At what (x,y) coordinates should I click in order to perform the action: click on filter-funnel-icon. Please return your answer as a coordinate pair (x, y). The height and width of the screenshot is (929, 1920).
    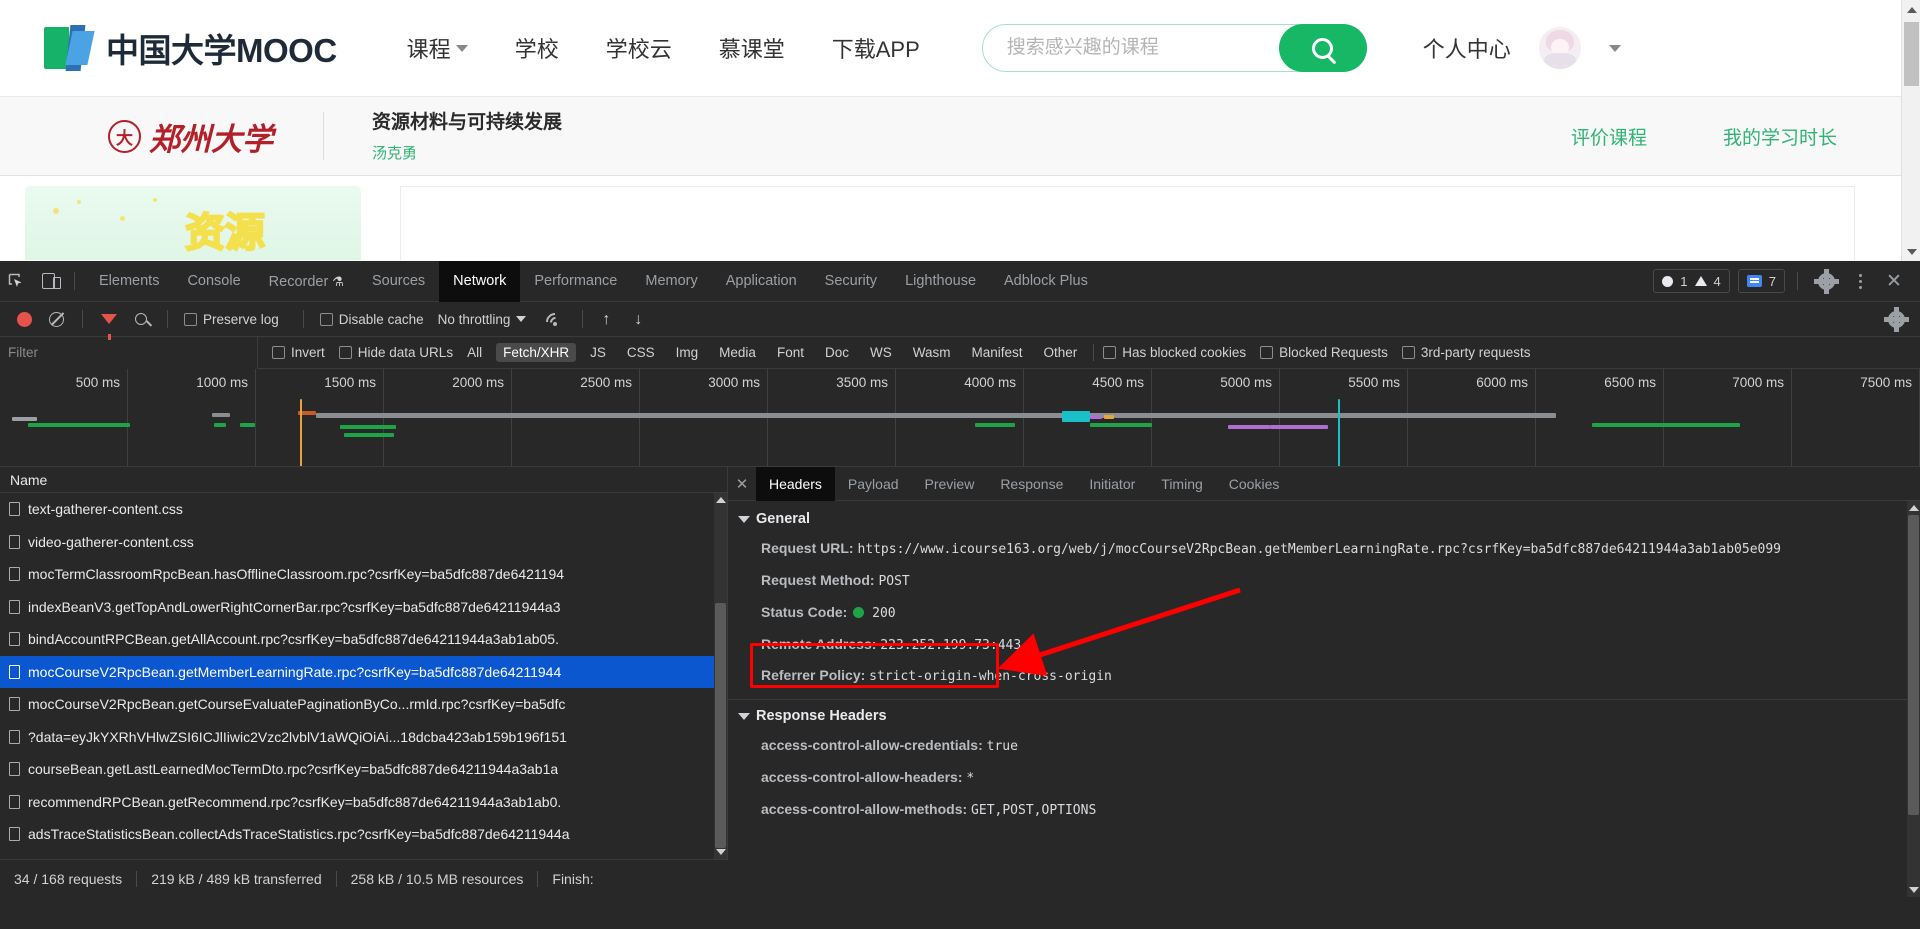
    Looking at the image, I should click on (109, 322).